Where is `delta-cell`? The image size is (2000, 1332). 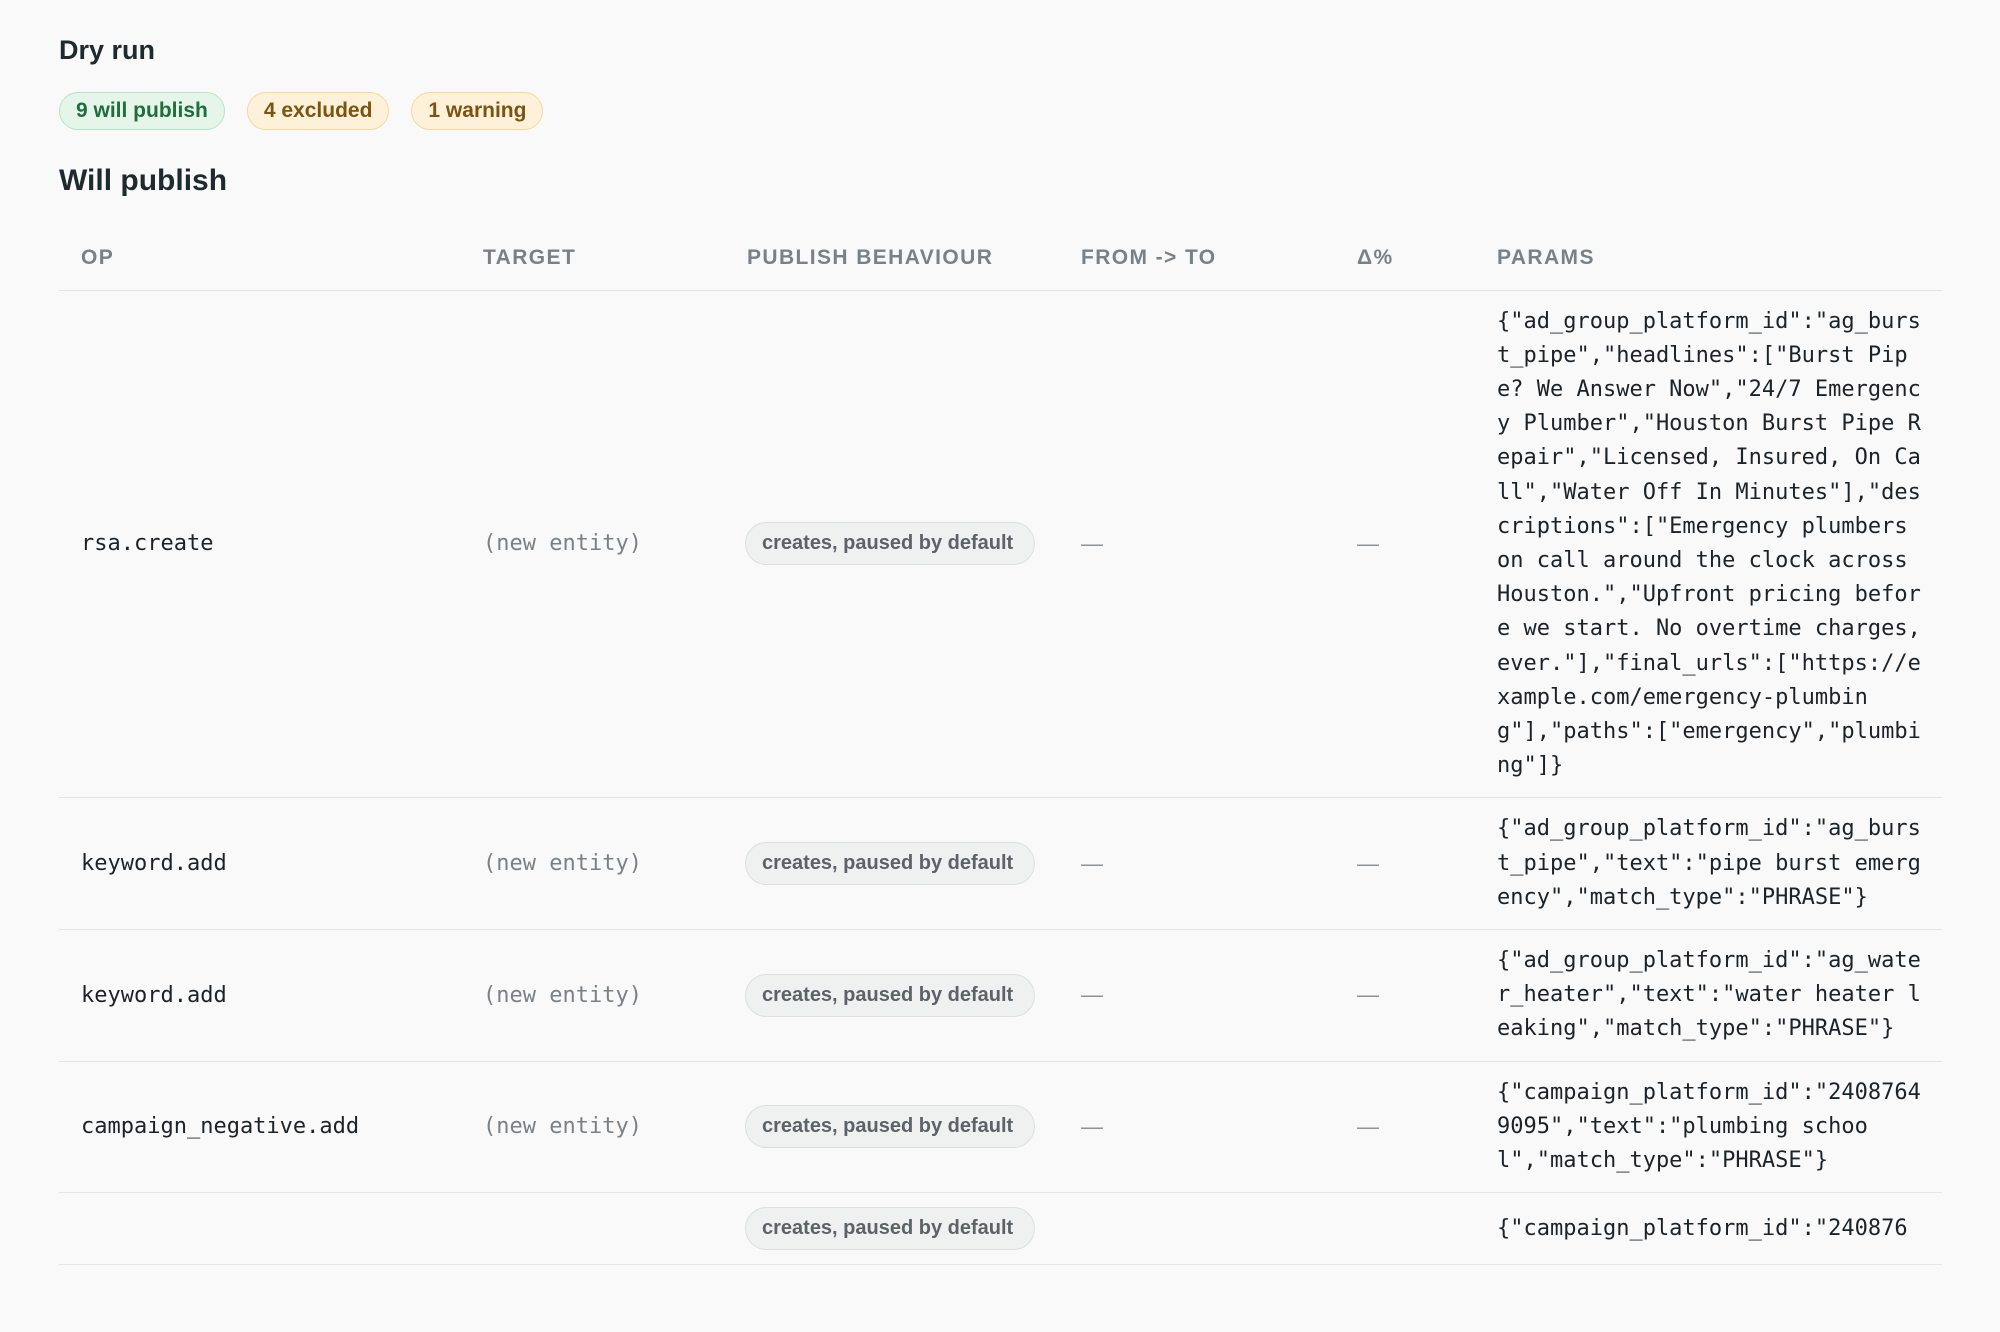
delta-cell is located at coordinates (1405, 1229).